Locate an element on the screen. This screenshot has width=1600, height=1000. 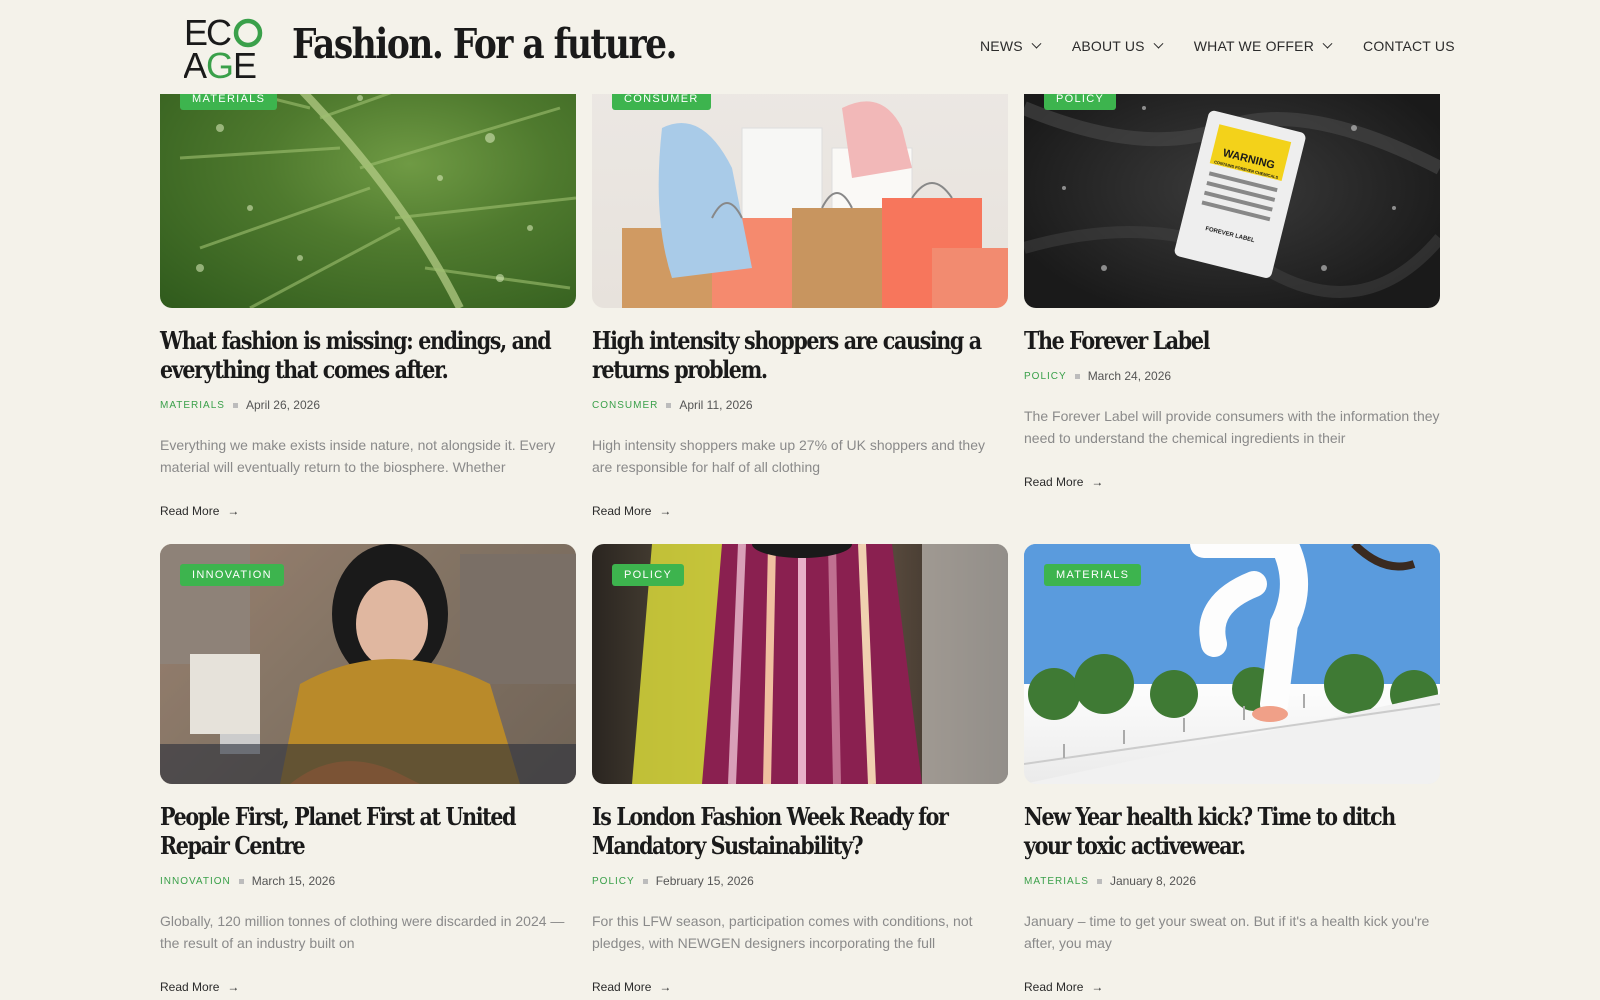
article-date: February 15, 2026 is located at coordinates (704, 881).